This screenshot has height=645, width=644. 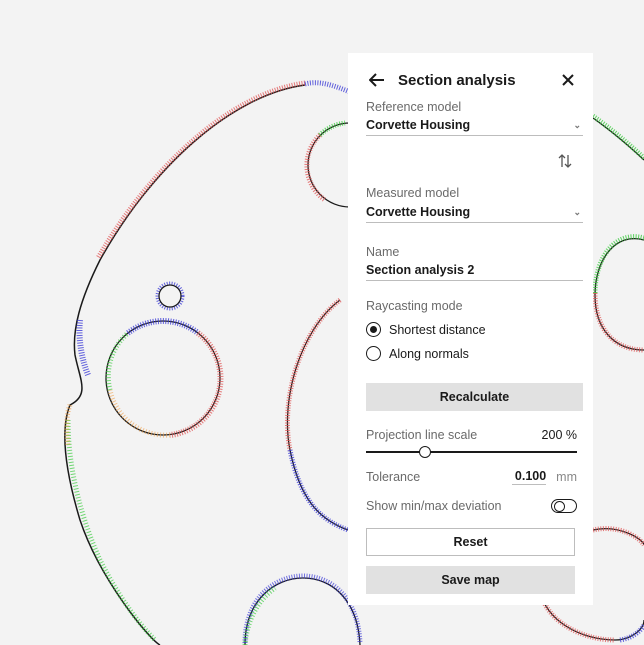 What do you see at coordinates (474, 397) in the screenshot?
I see `recalculate-button: Recalculate` at bounding box center [474, 397].